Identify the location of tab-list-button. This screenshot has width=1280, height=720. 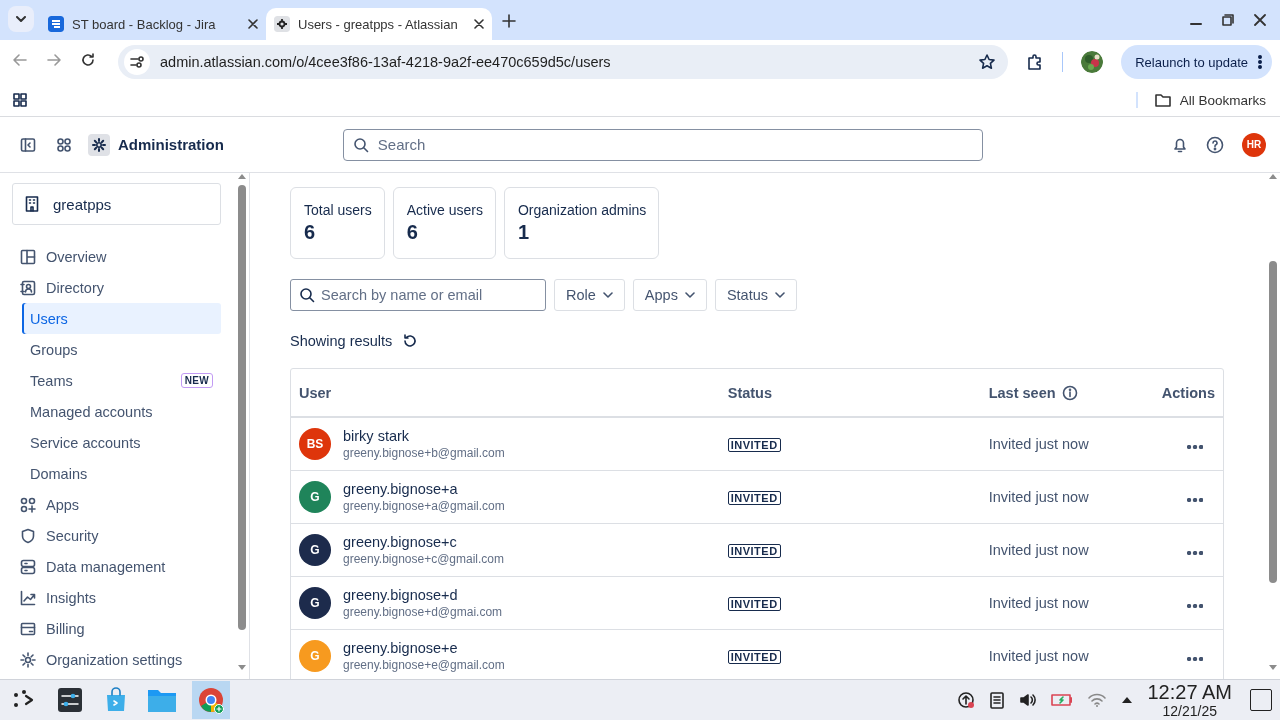
(21, 19).